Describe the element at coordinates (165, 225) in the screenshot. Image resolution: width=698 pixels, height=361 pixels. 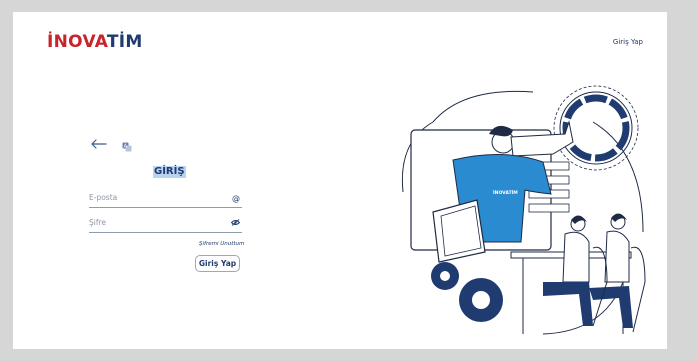
I see `password-field: Şifre` at that location.